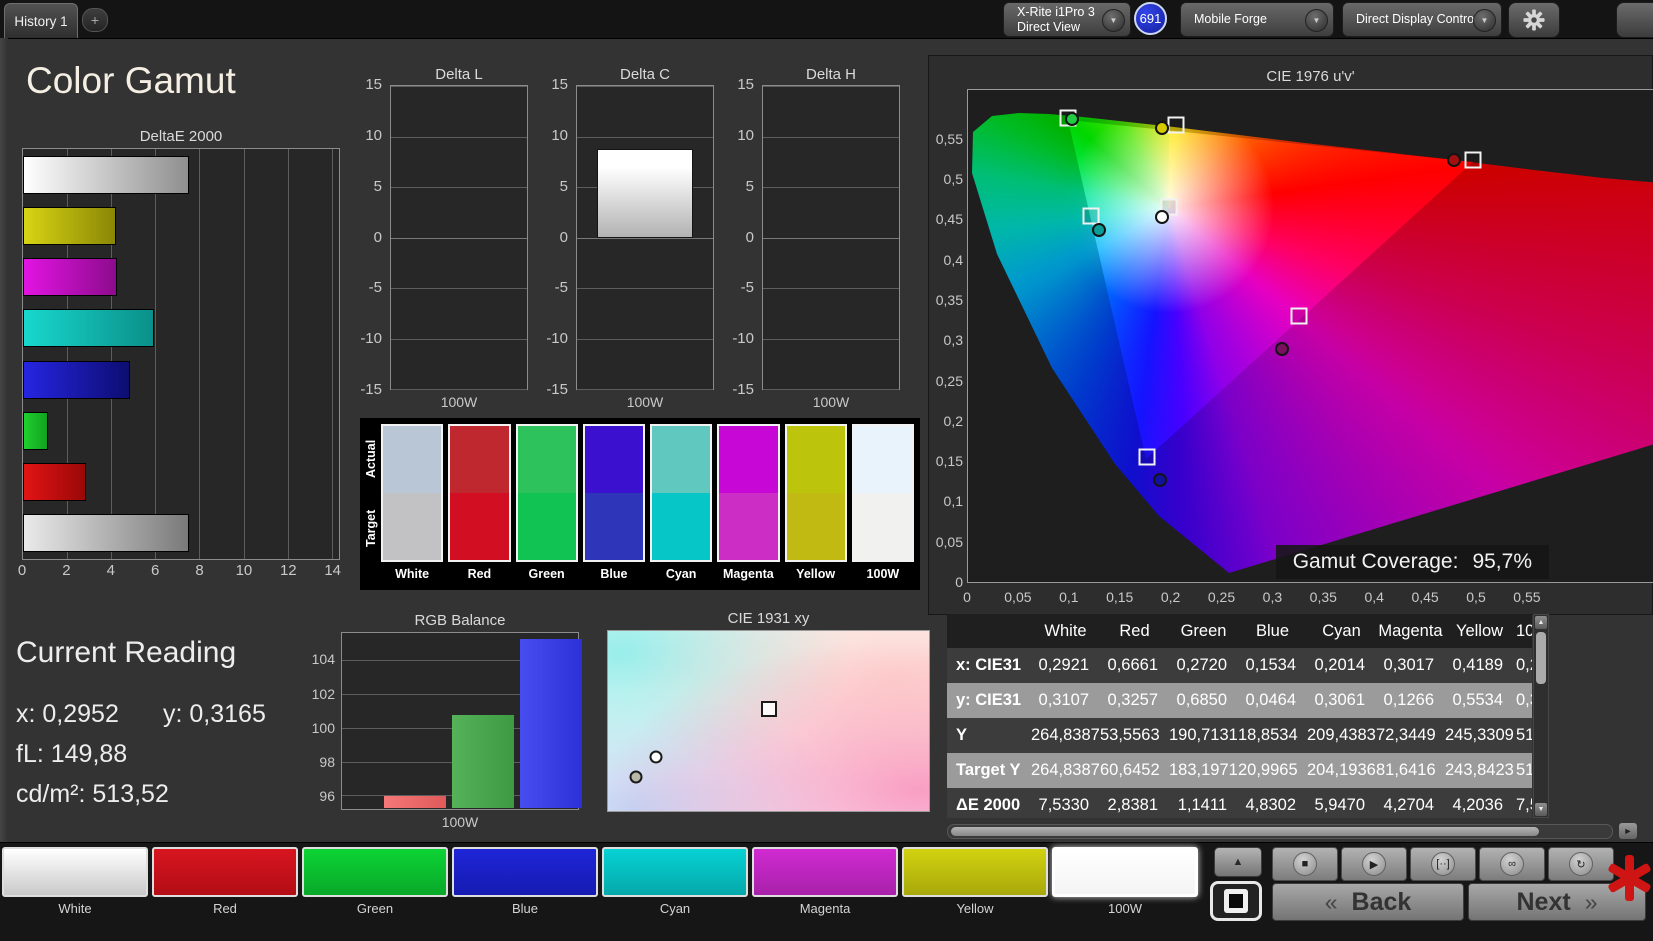 The height and width of the screenshot is (941, 1653). Describe the element at coordinates (67, 714) in the screenshot. I see `reading-x: x: 0,2952` at that location.